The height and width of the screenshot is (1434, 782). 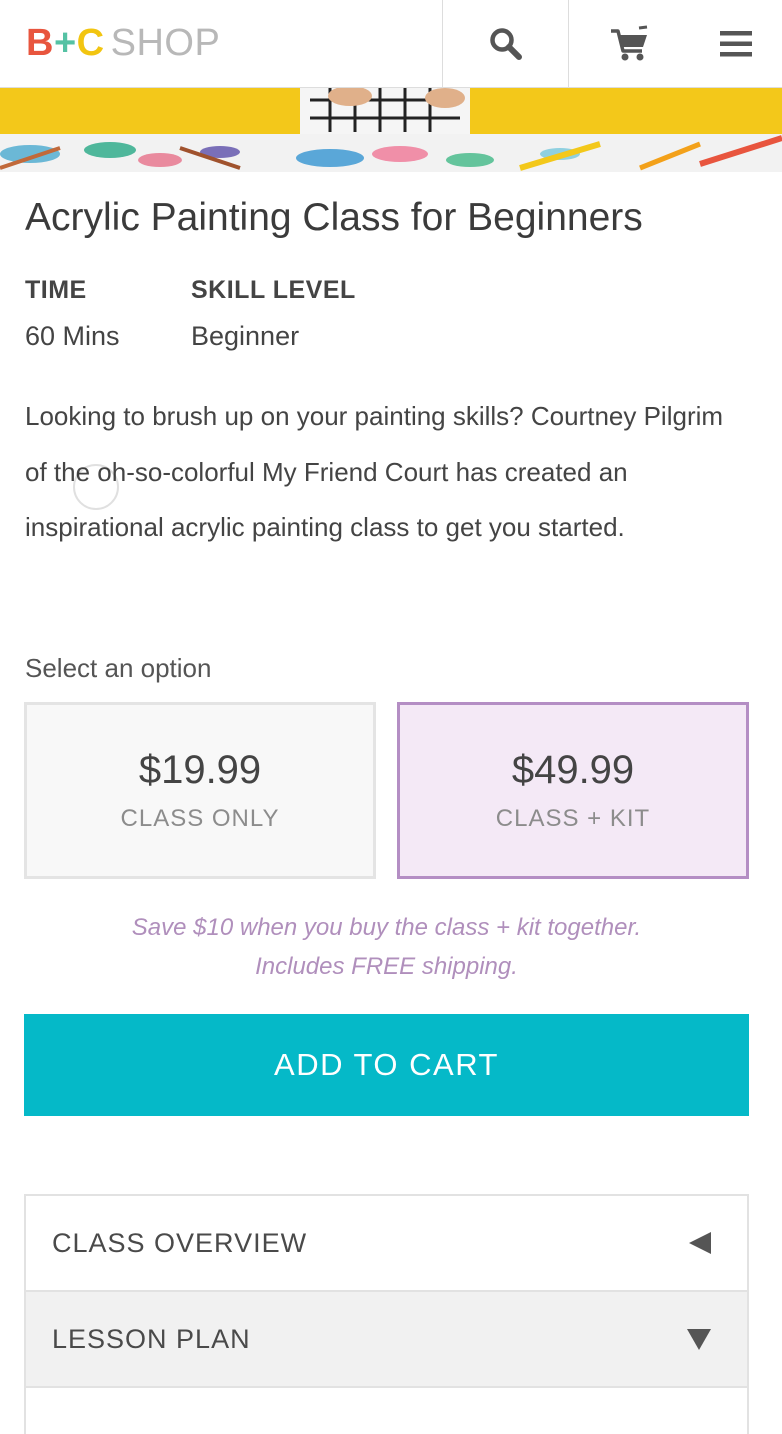 I want to click on add-to-cart-button: ADD TO CART, so click(x=386, y=1065).